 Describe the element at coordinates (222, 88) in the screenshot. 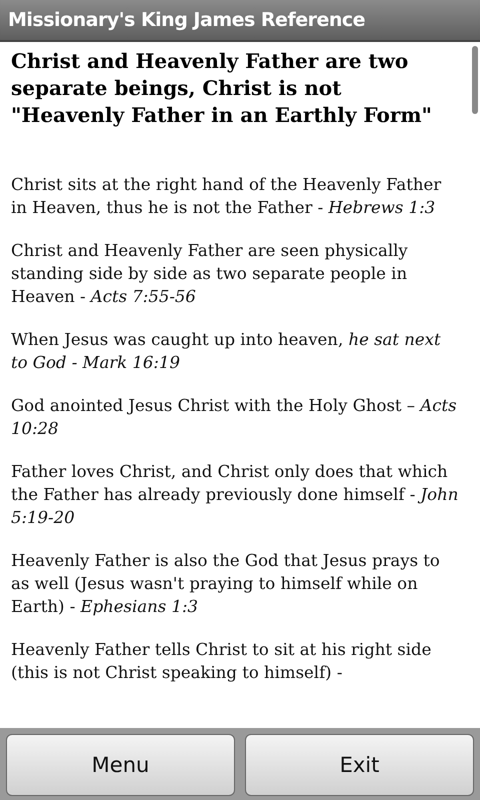

I see `section-heading: Christ and Heavenly Father are two separate beings, Christ is not "Heavenly Father in an Earthly Form"` at that location.